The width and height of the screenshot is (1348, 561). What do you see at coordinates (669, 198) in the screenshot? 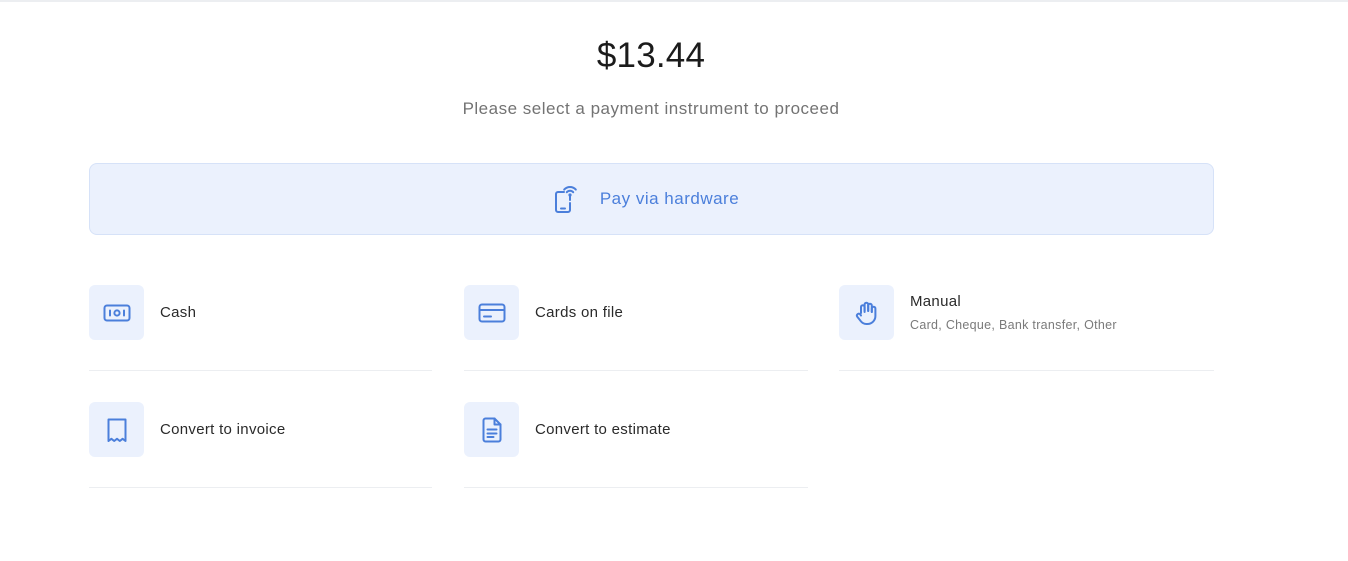
I see `pay-via-hardware-label: Pay via hardware` at bounding box center [669, 198].